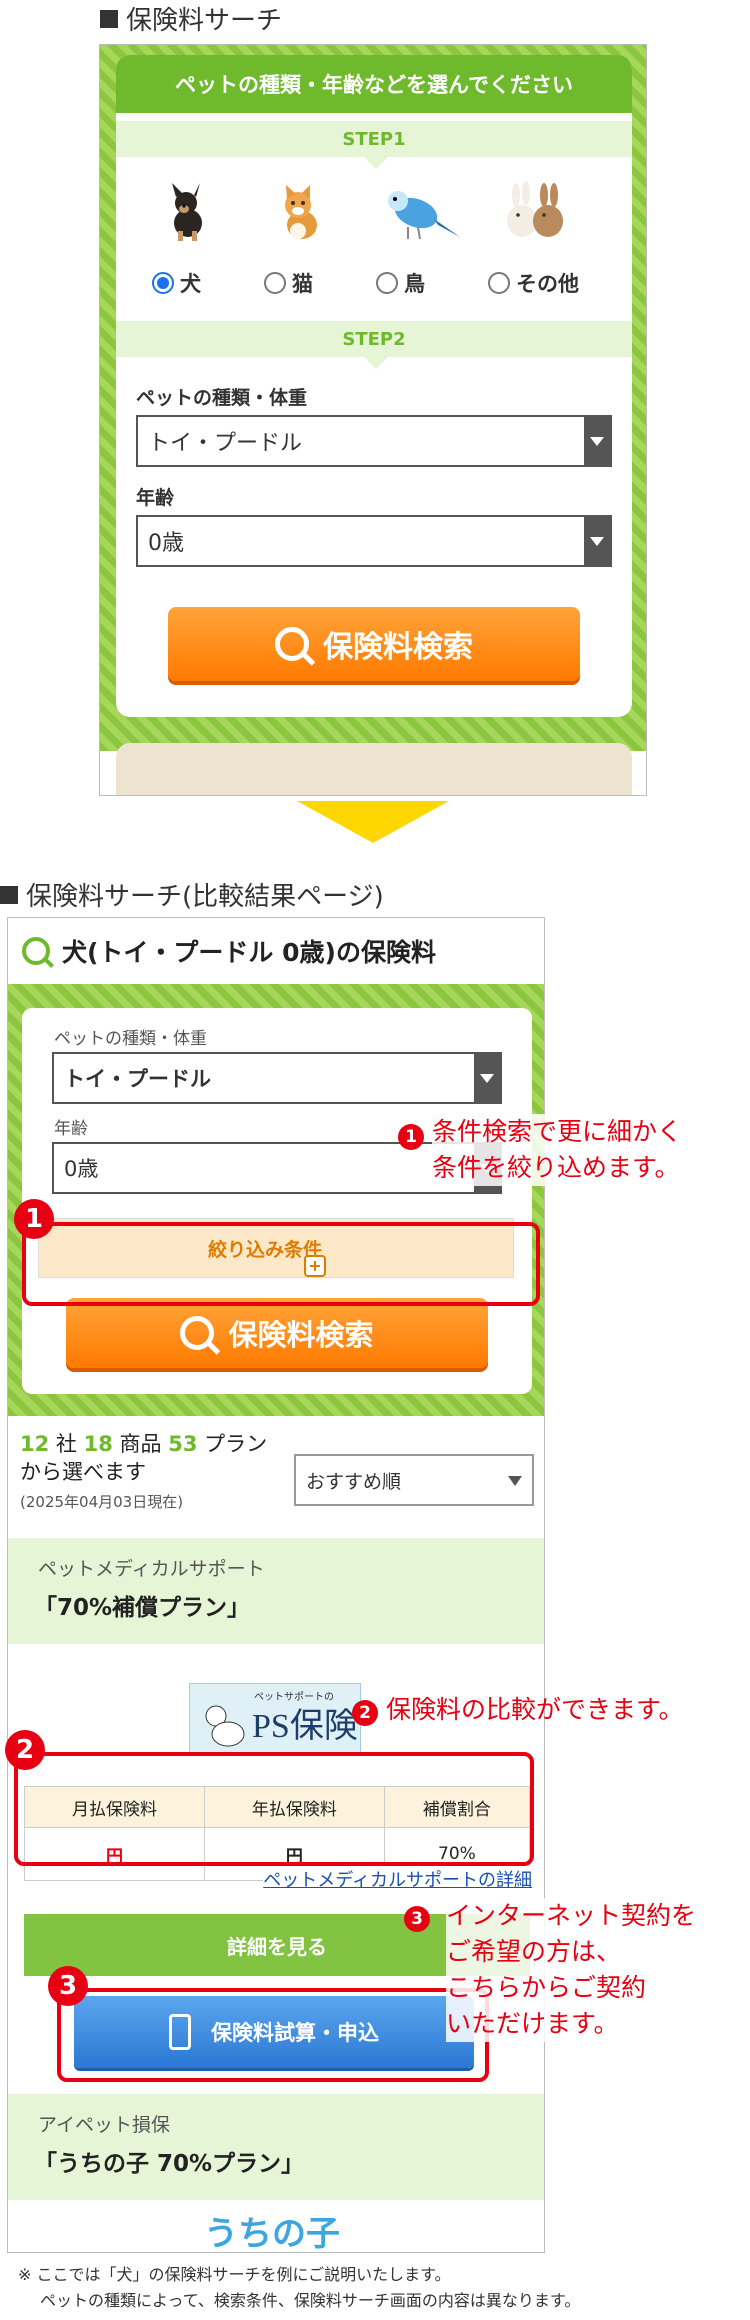 This screenshot has width=750, height=2320. Describe the element at coordinates (169, 2164) in the screenshot. I see `plan-name: 「うちの子 70%プラン」` at that location.